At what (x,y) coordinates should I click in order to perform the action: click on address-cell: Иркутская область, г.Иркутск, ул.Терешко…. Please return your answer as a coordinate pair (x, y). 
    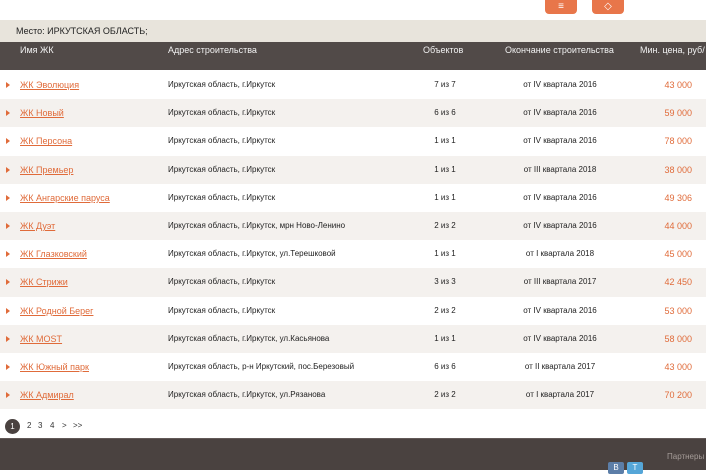
    Looking at the image, I should click on (252, 254).